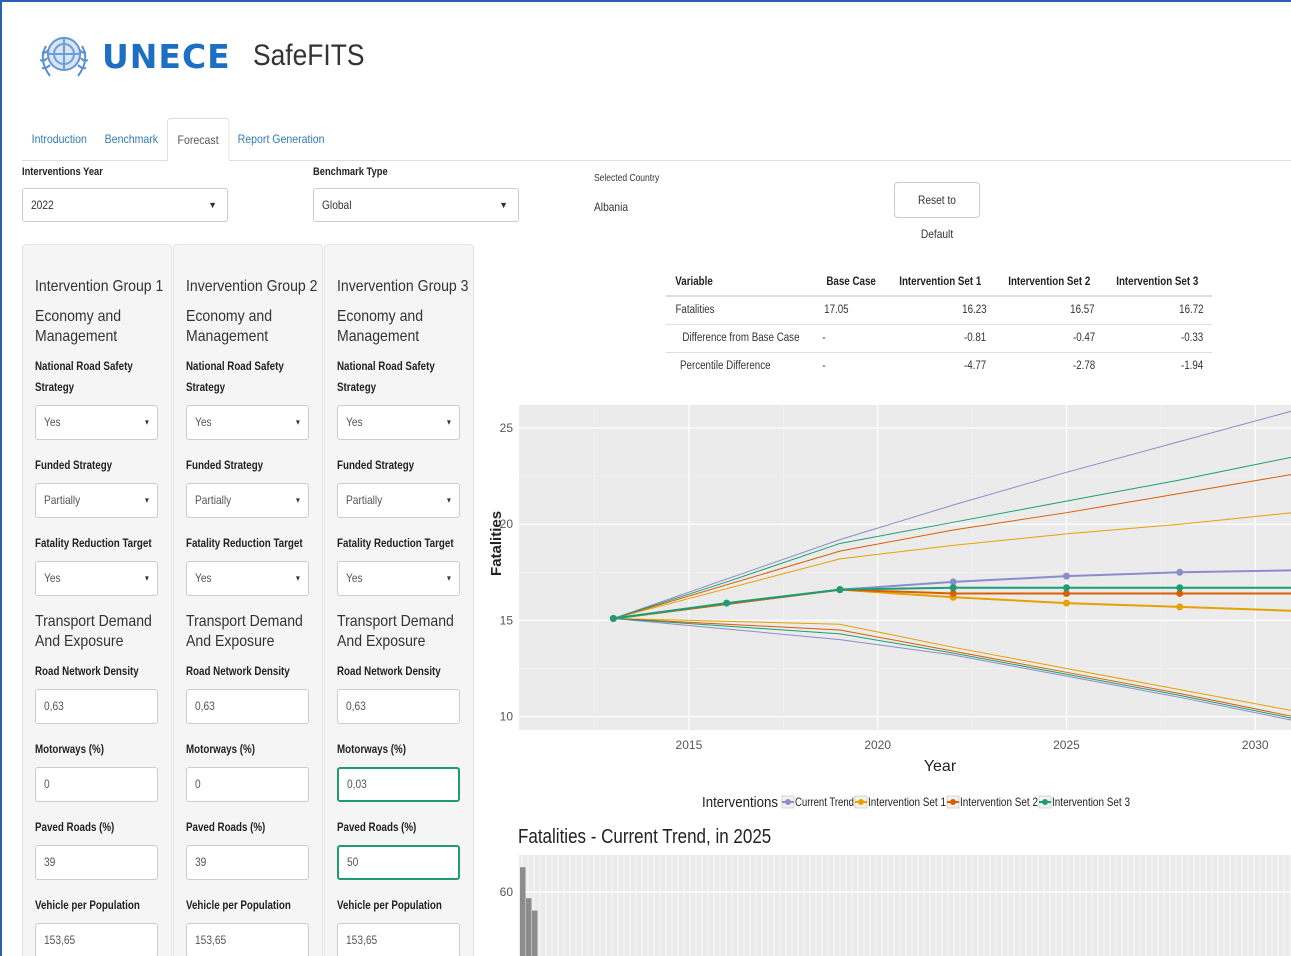 This screenshot has width=1291, height=956. What do you see at coordinates (694, 281) in the screenshot?
I see `header-variable: Variable` at bounding box center [694, 281].